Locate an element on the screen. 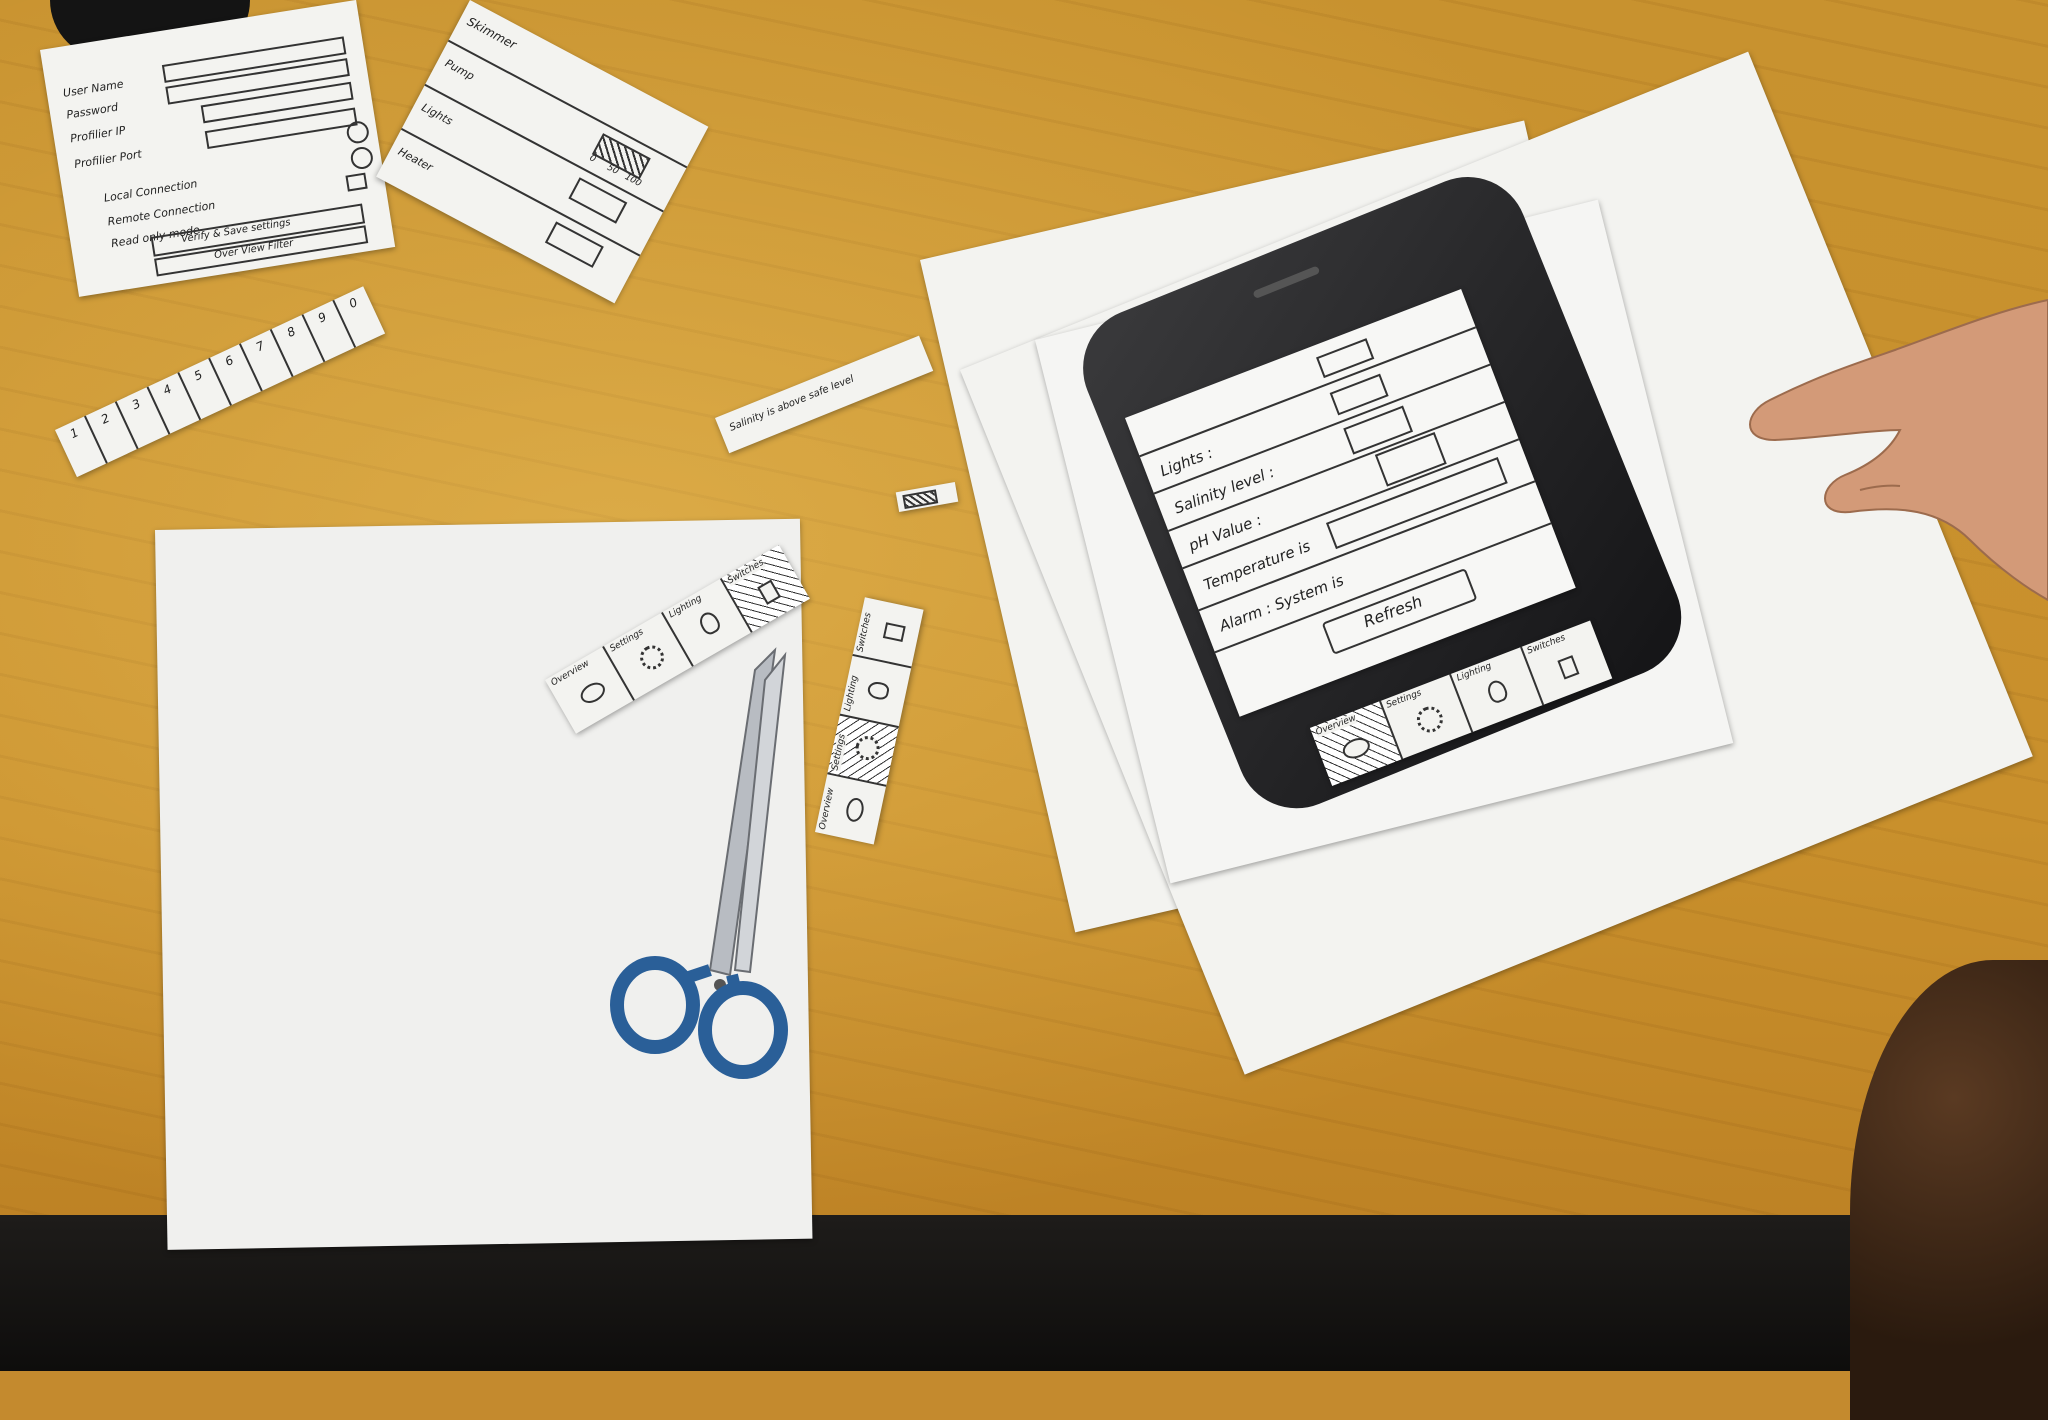 This screenshot has height=1420, width=2048. pump-row-lights: Lights is located at coordinates (437, 114).